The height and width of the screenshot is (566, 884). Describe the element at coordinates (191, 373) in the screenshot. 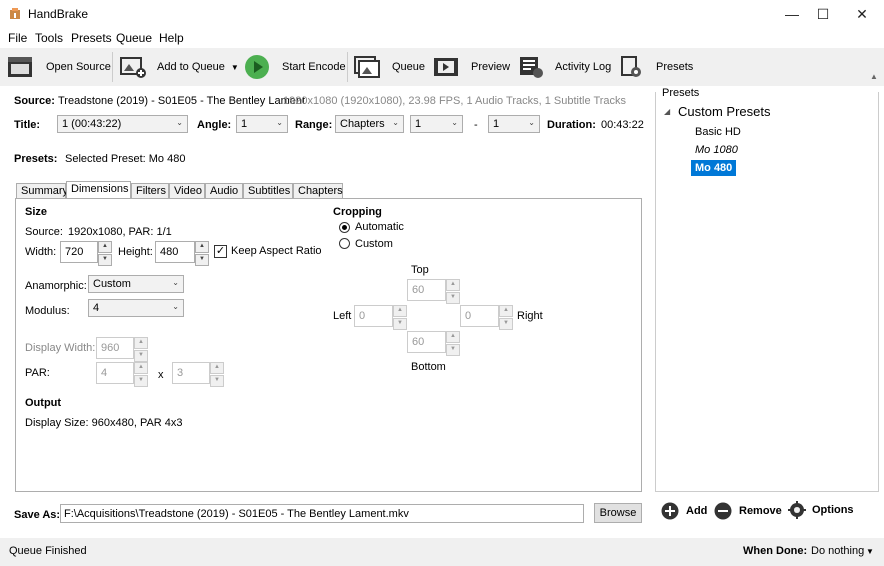

I see `par-y-input: 3` at that location.